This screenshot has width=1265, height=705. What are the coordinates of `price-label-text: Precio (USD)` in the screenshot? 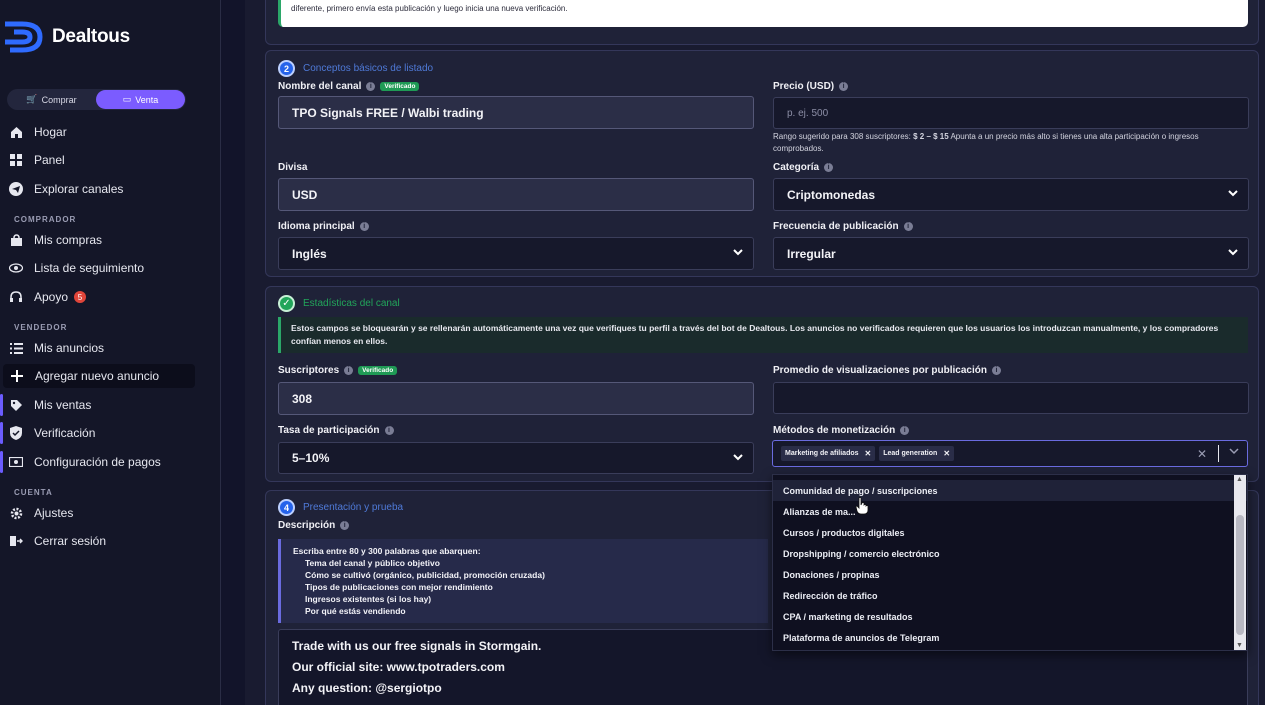 It's located at (804, 86).